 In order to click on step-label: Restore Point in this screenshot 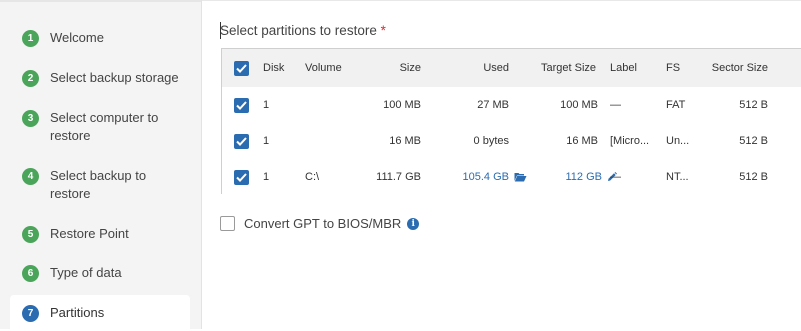, I will do `click(89, 233)`.